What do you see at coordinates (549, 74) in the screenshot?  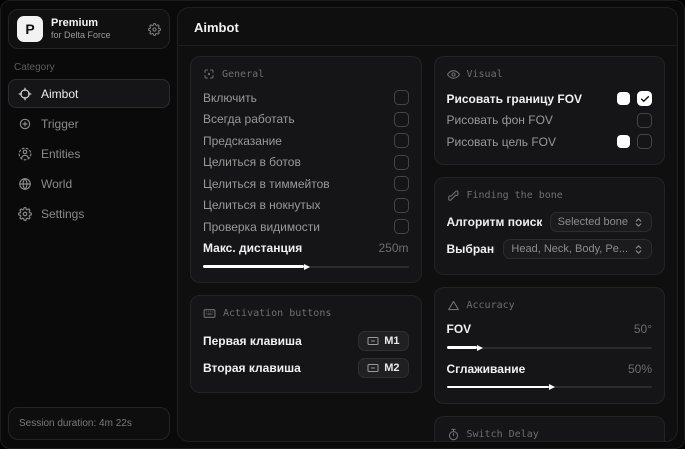 I see `panel-visual-header: Visual` at bounding box center [549, 74].